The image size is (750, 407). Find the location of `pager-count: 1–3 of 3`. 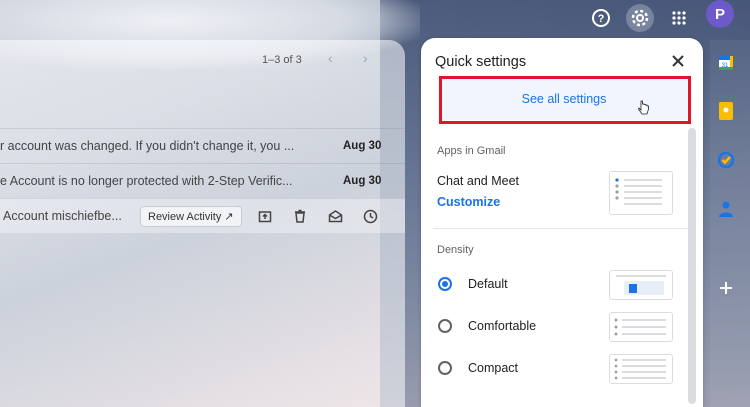

pager-count: 1–3 of 3 is located at coordinates (282, 60).